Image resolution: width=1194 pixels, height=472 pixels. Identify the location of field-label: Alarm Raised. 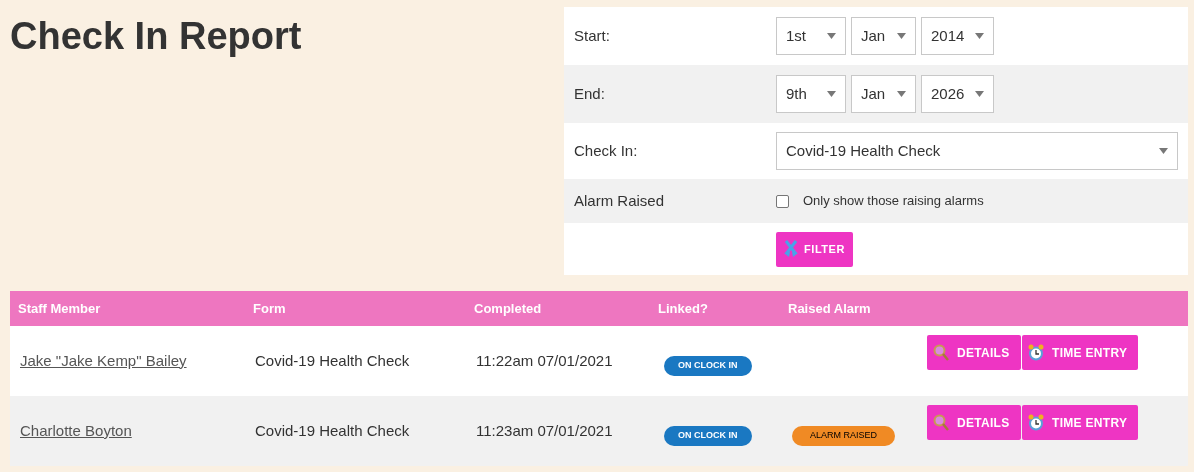
(619, 200).